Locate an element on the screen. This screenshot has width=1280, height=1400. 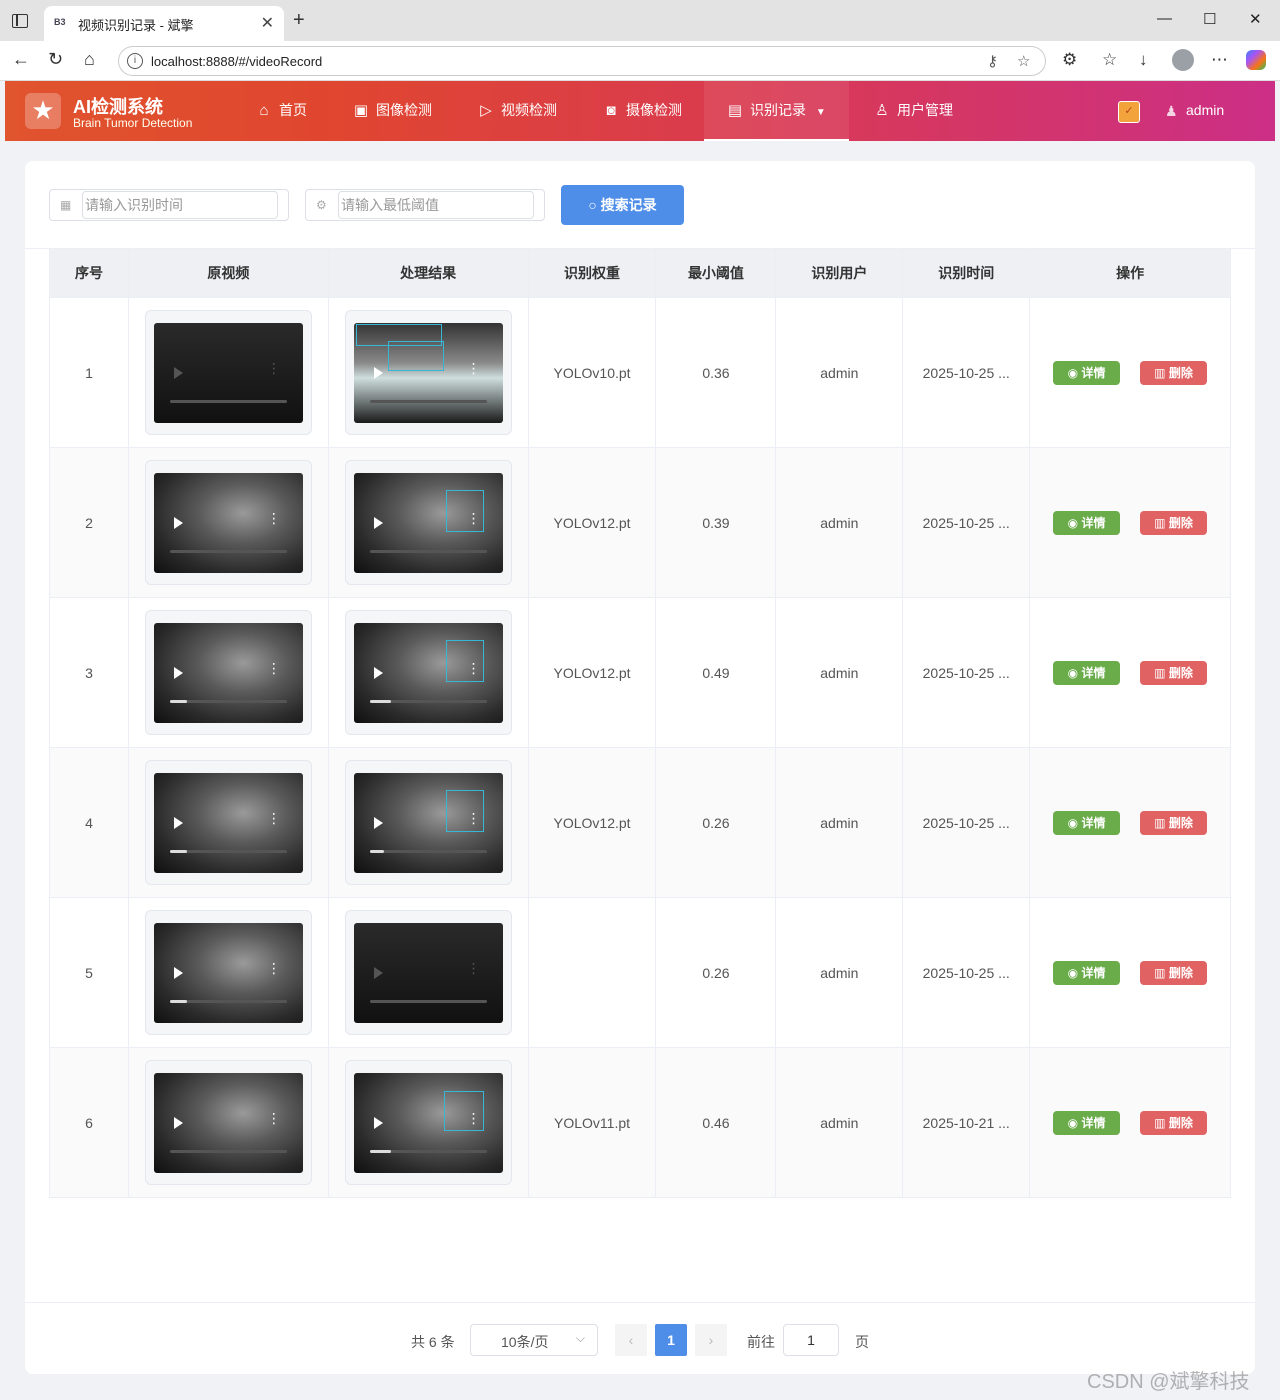
key-icon: ⚷ is located at coordinates (992, 61).